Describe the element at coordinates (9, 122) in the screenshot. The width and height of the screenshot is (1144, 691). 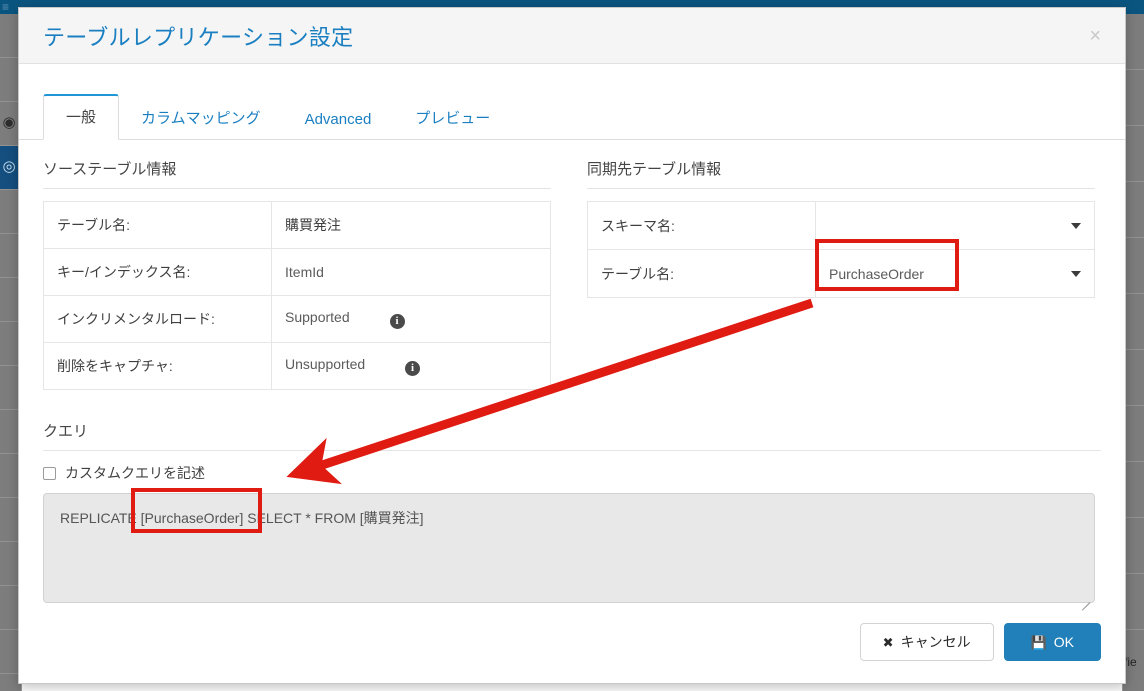
I see `globe-icon: ◉` at that location.